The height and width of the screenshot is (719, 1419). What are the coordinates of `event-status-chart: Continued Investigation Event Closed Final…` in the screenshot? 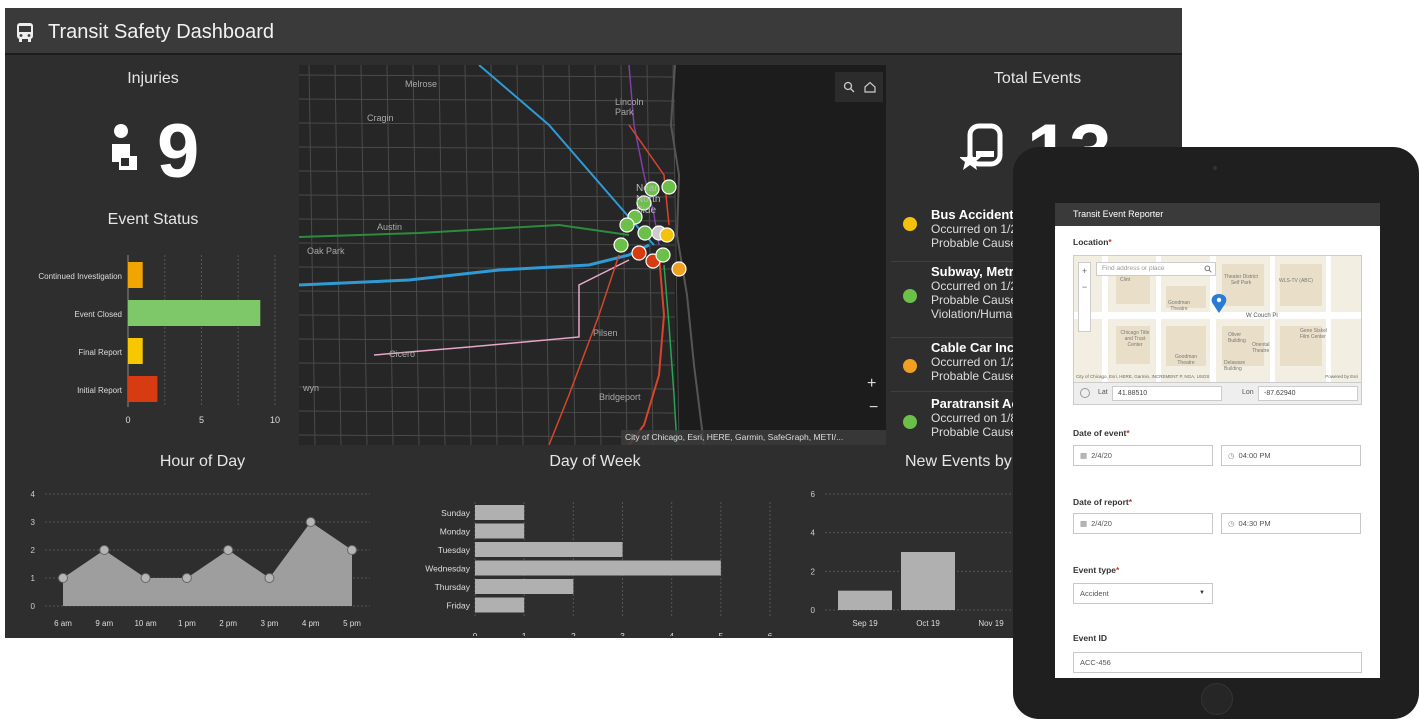 It's located at (159, 340).